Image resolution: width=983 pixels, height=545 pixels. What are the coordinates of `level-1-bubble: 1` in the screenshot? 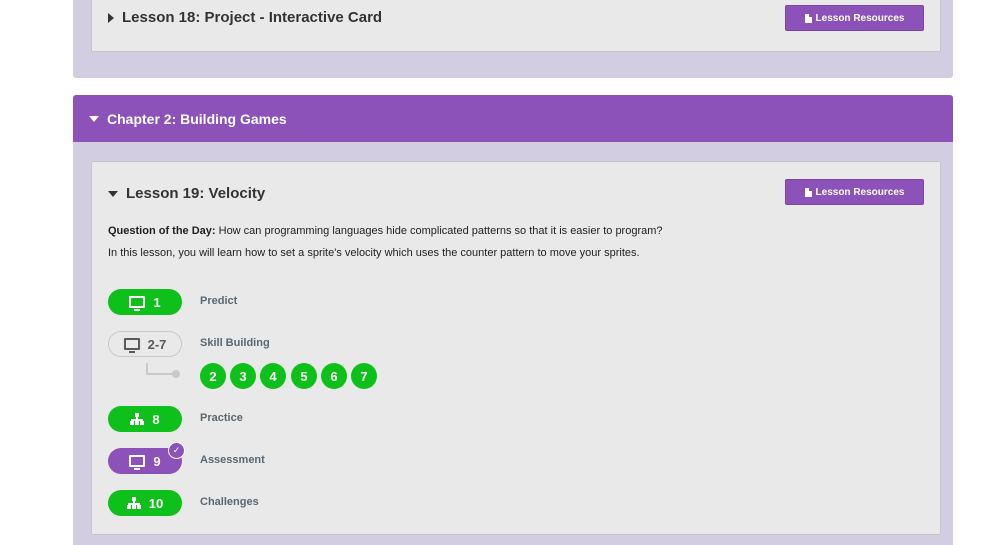 It's located at (145, 302).